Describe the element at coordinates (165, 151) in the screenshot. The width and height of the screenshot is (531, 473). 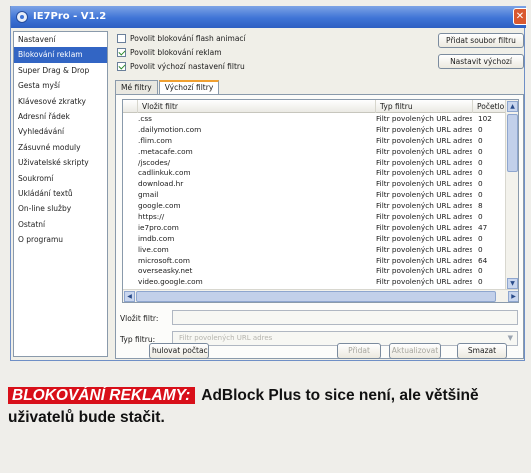
I see `cell-filter: .metacafe.com` at that location.